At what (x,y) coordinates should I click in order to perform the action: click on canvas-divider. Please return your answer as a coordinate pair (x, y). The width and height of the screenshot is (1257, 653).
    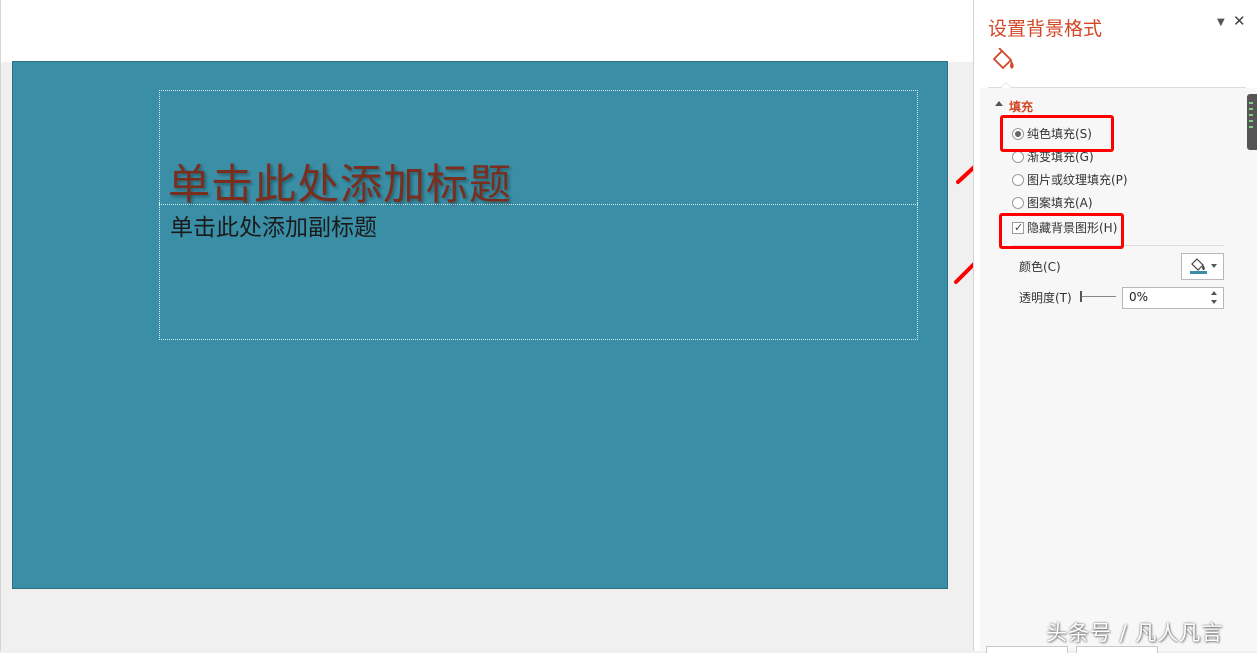
    Looking at the image, I should click on (0, 325).